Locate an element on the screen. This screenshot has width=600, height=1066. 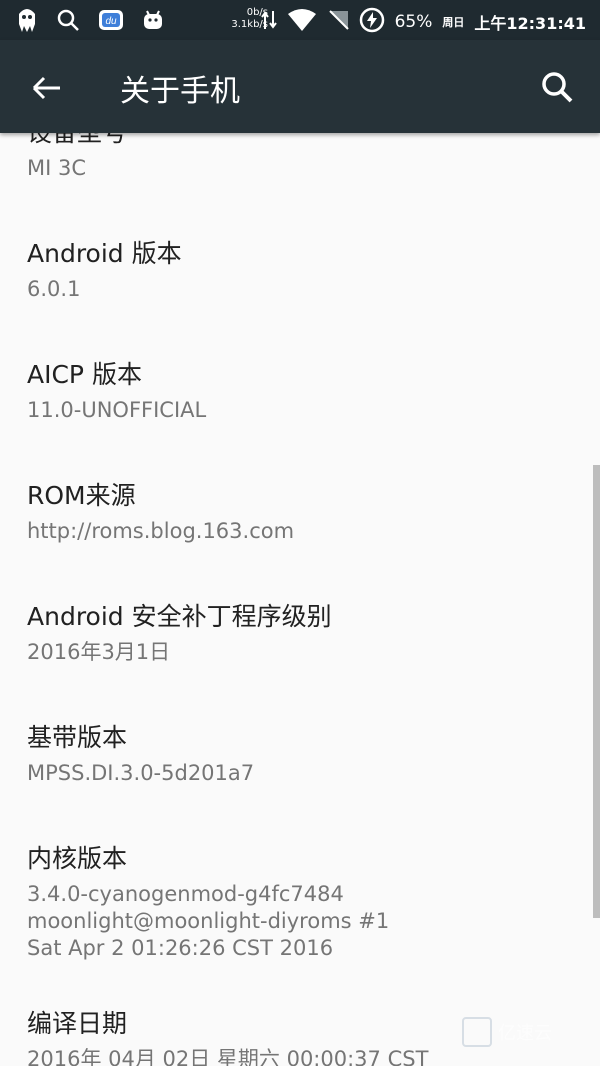
du-icon: du is located at coordinates (111, 22).